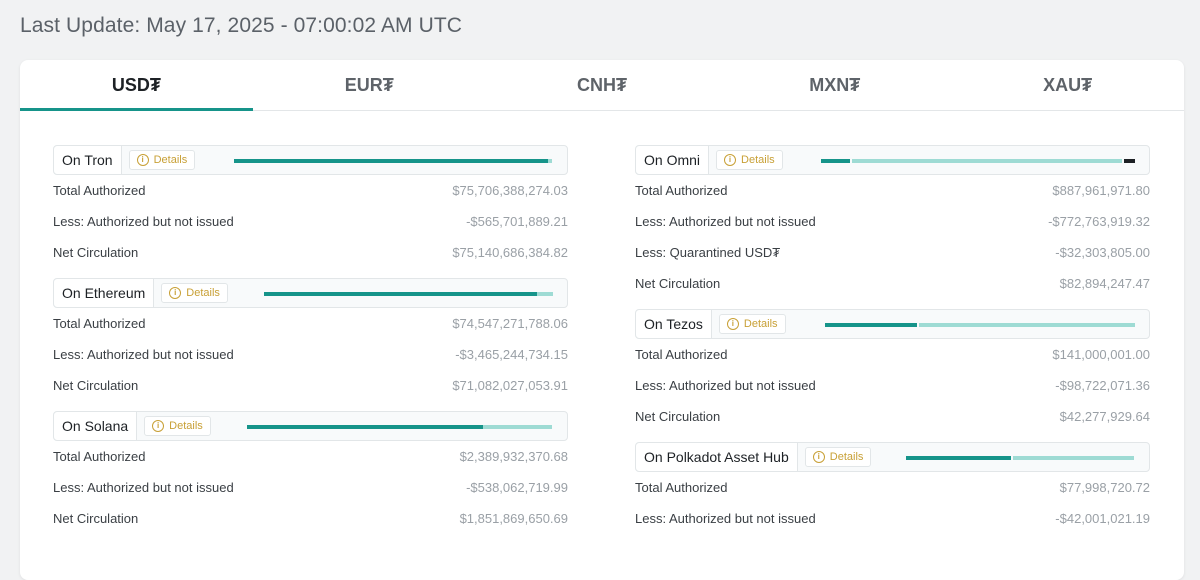 The width and height of the screenshot is (1200, 580). What do you see at coordinates (310, 190) in the screenshot?
I see `table-row: Total Authorized $75,706,388,274.03` at bounding box center [310, 190].